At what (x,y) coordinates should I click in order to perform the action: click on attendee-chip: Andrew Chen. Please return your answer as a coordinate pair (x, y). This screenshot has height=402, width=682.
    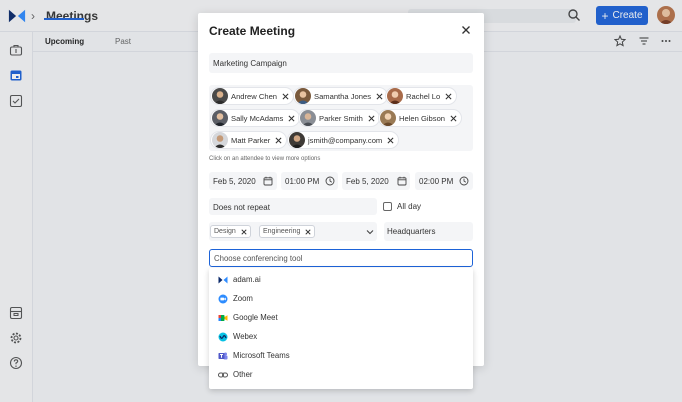
    Looking at the image, I should click on (252, 96).